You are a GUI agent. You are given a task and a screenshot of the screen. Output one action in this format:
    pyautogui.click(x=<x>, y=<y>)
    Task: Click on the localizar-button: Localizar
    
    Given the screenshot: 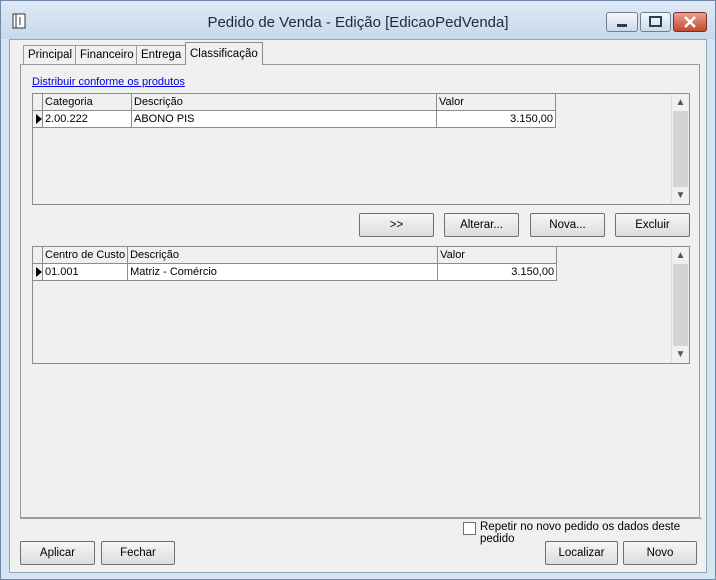 What is the action you would take?
    pyautogui.click(x=581, y=553)
    